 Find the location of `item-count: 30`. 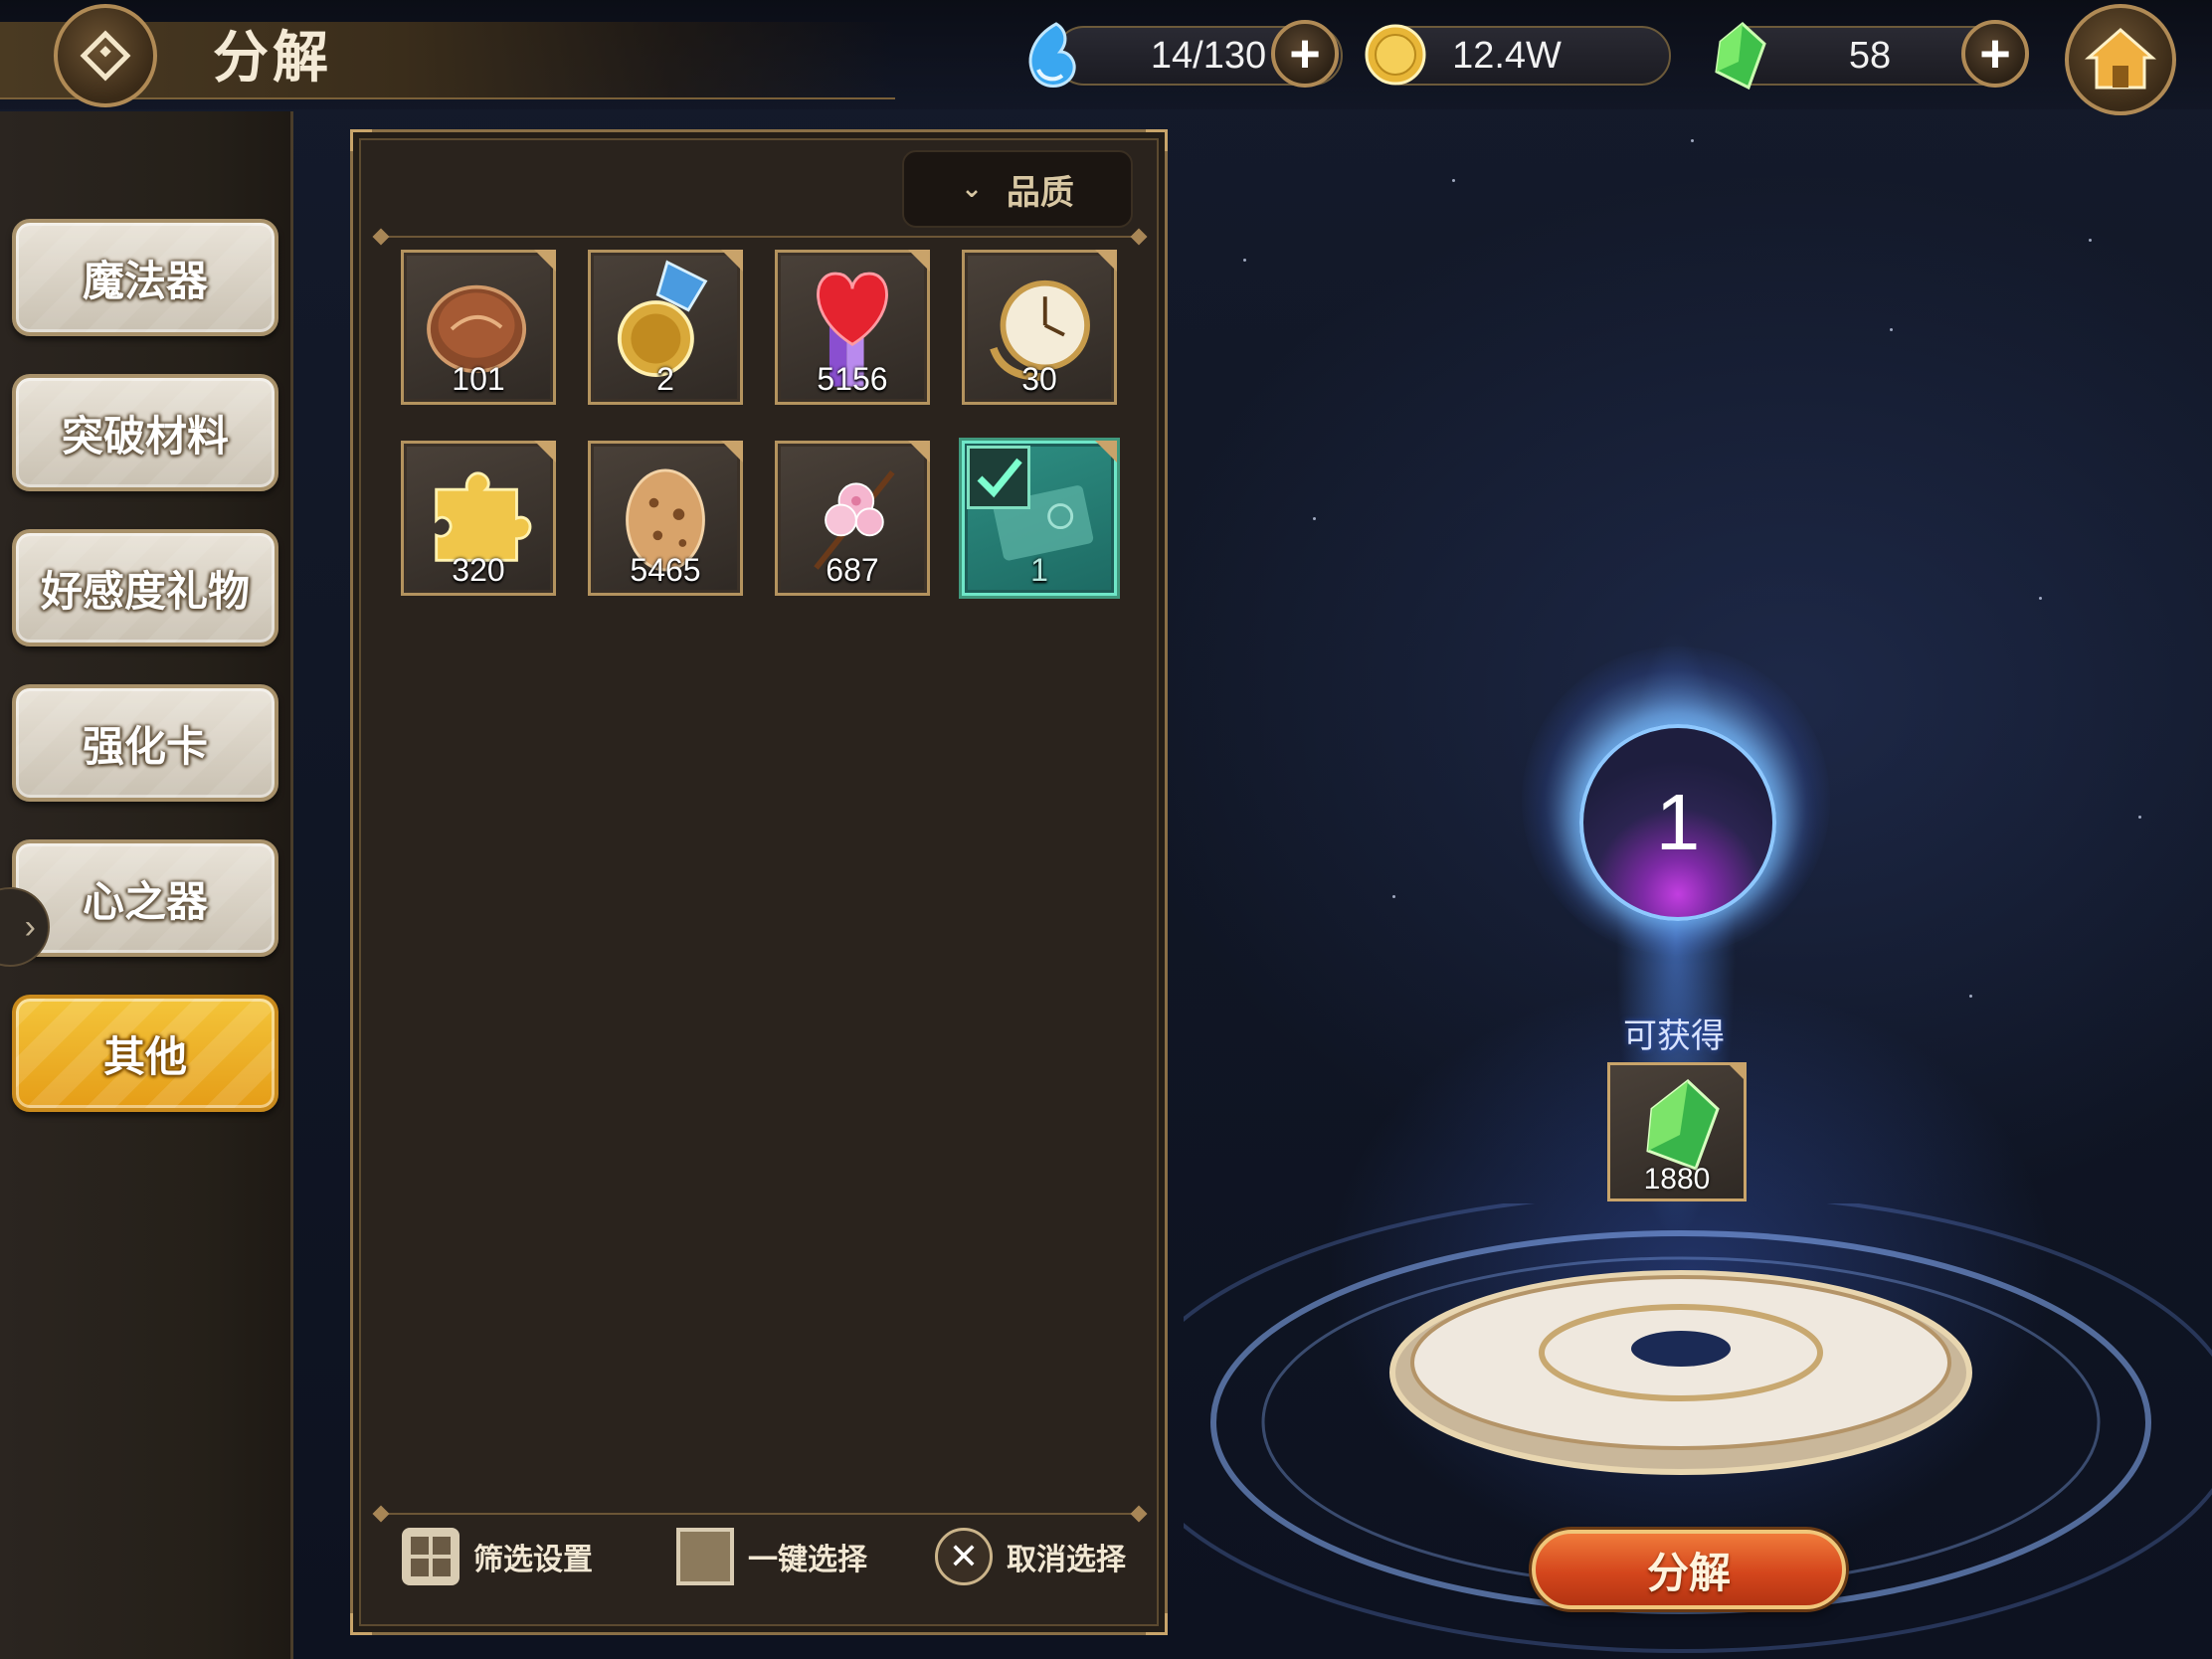

item-count: 30 is located at coordinates (1039, 379).